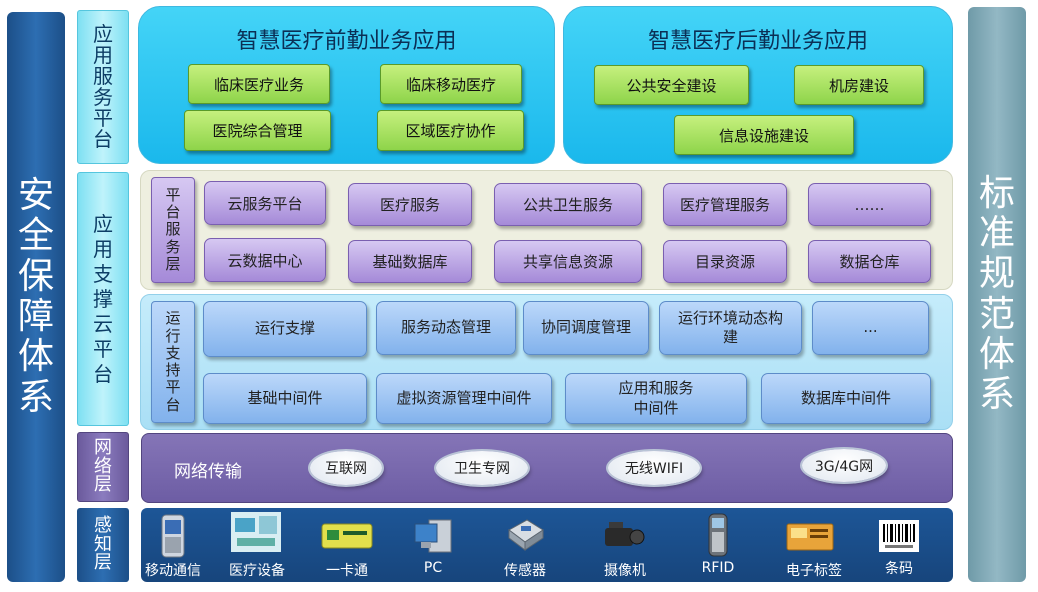 This screenshot has height=592, width=1038. Describe the element at coordinates (346, 468) in the screenshot. I see `internet-cloud: 互联网` at that location.